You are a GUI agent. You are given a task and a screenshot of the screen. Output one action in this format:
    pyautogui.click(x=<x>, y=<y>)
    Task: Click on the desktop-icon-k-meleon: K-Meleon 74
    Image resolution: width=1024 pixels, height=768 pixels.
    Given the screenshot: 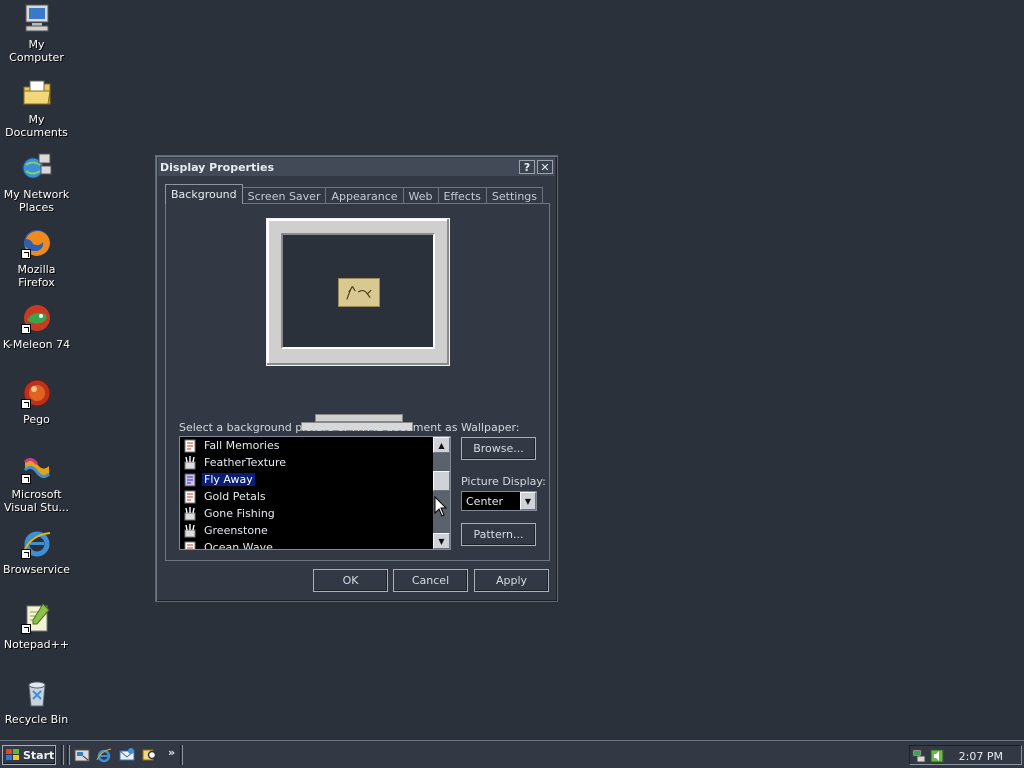 What is the action you would take?
    pyautogui.click(x=36, y=326)
    